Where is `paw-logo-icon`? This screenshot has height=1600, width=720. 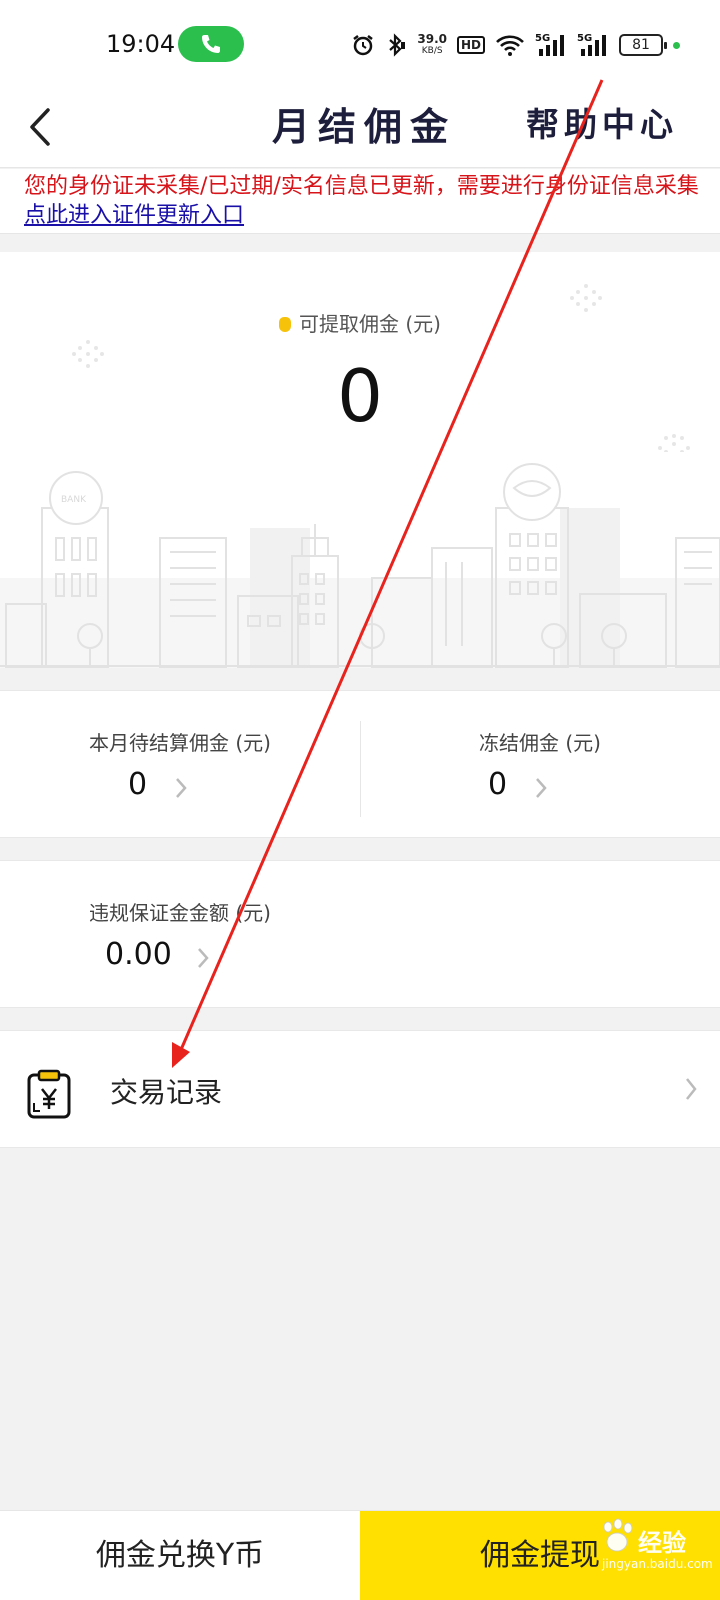 paw-logo-icon is located at coordinates (618, 1535).